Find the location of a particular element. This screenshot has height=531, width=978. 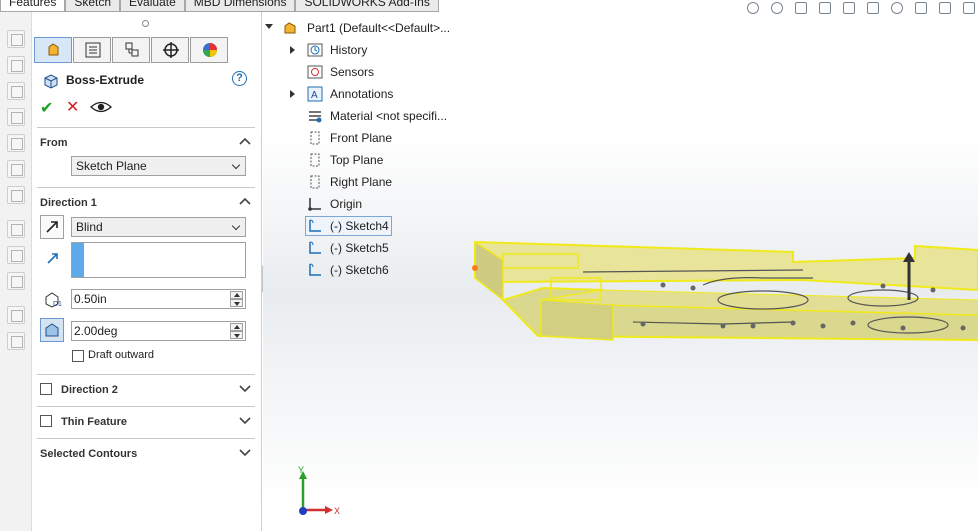

from-section: From Sketch Plane is located at coordinates (146, 156).